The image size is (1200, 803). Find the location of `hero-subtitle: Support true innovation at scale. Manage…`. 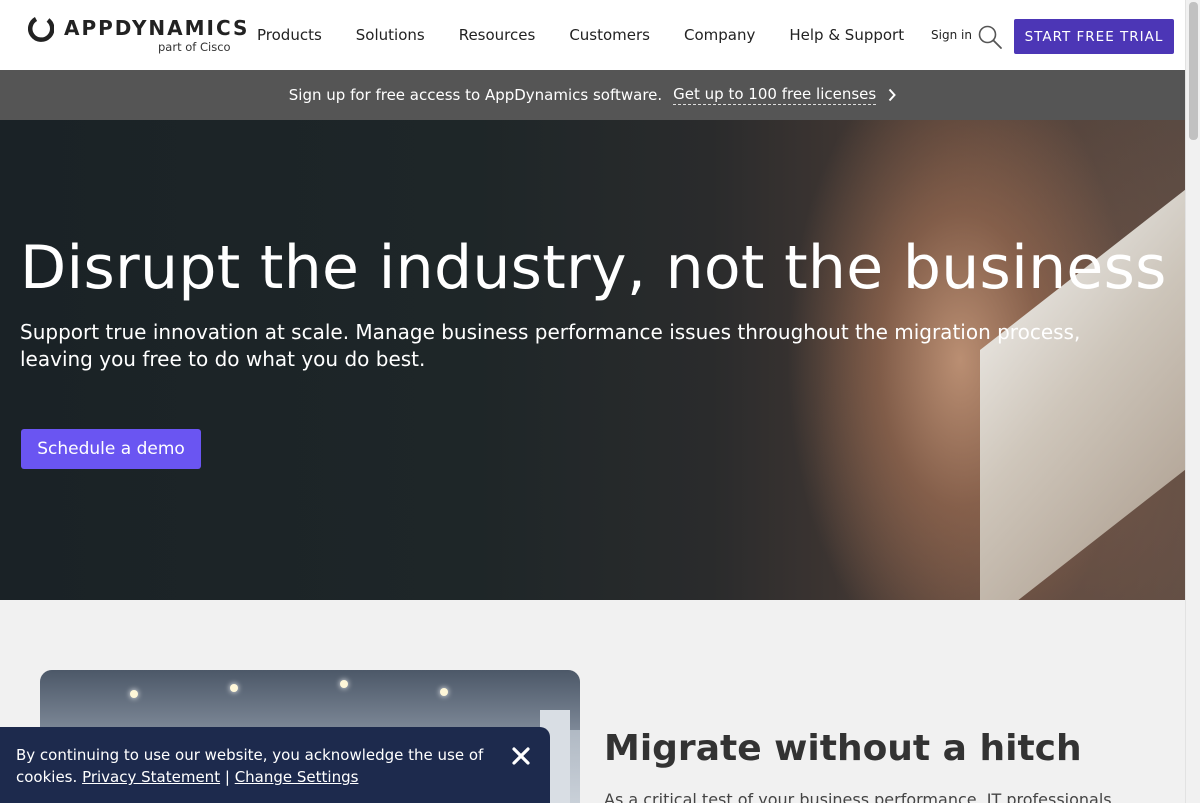

hero-subtitle: Support true innovation at scale. Manage… is located at coordinates (550, 345).